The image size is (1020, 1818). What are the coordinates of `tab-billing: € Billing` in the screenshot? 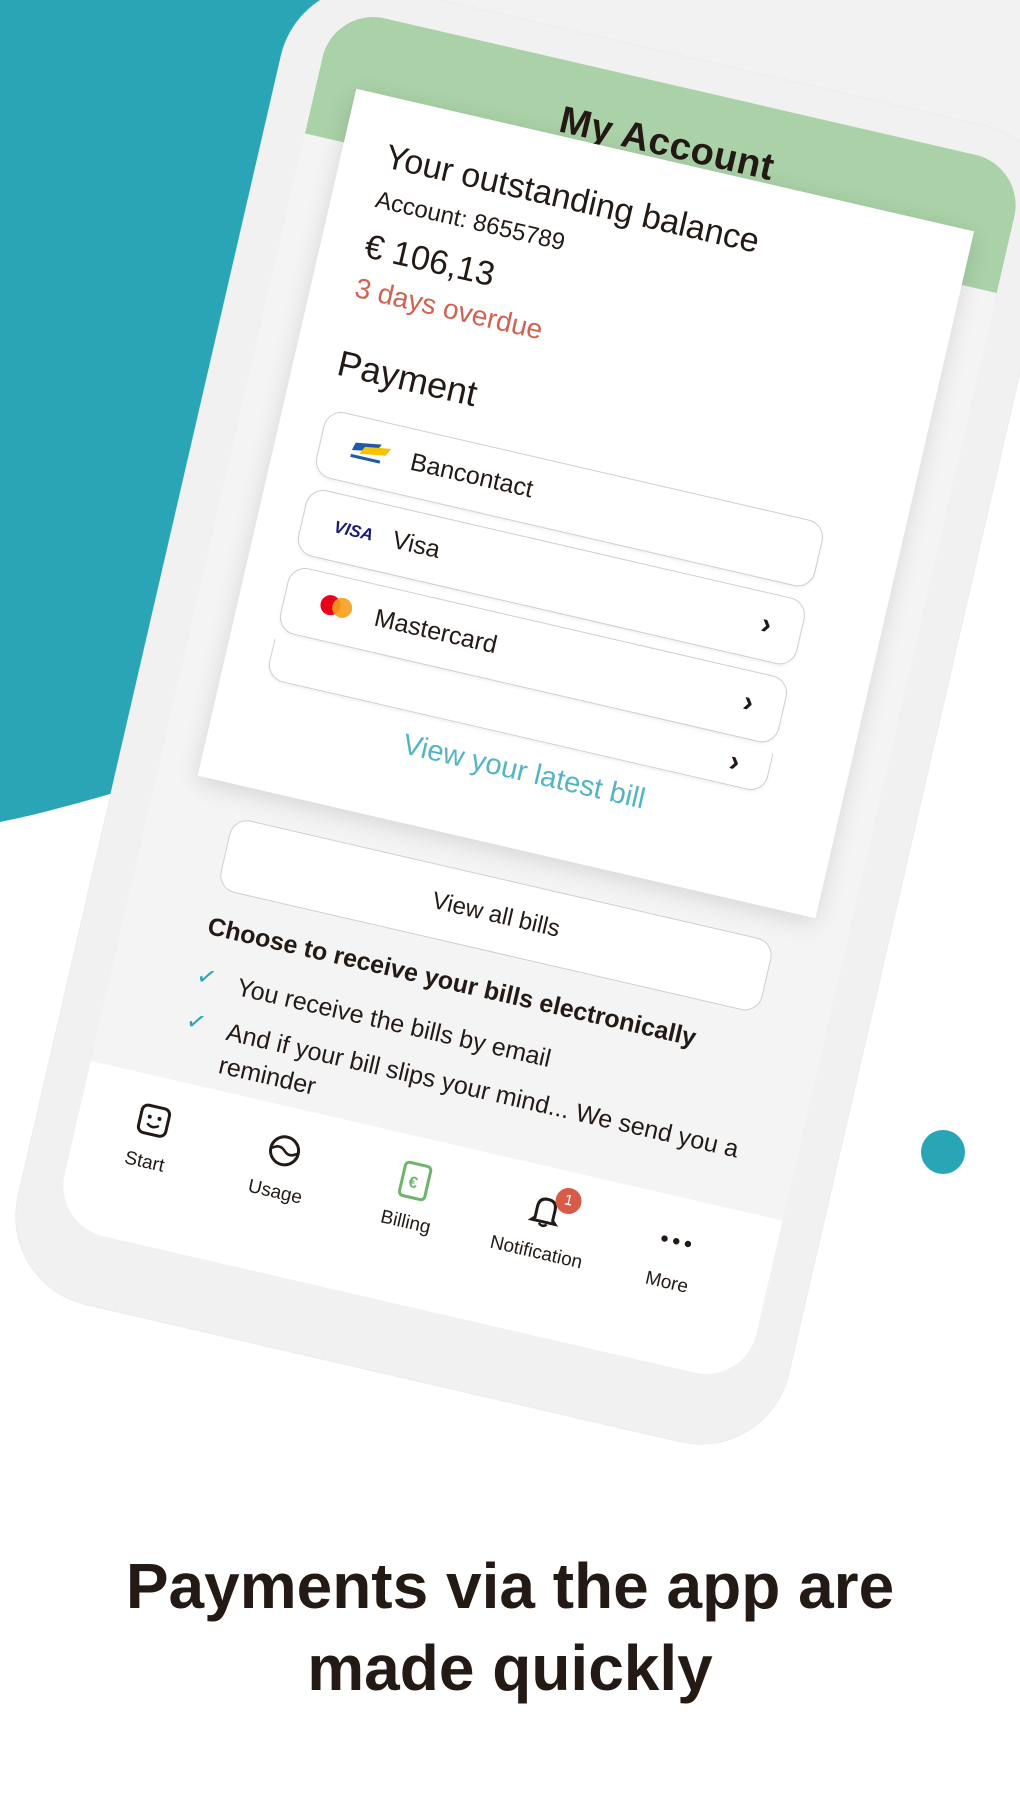 It's located at (412, 1196).